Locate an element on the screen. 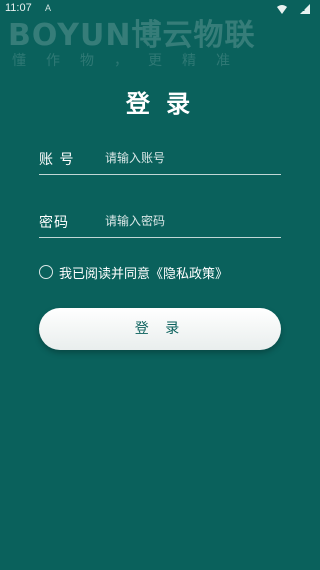 This screenshot has width=320, height=570. password-input is located at coordinates (190, 221).